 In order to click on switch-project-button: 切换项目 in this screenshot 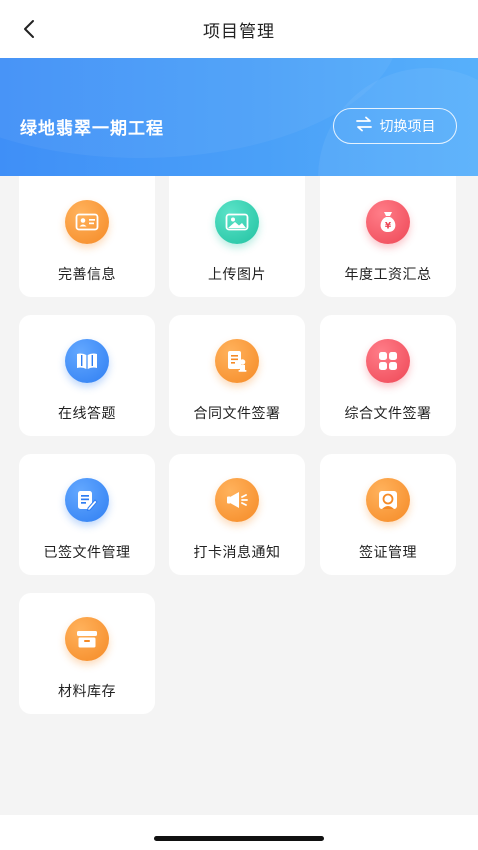, I will do `click(395, 126)`.